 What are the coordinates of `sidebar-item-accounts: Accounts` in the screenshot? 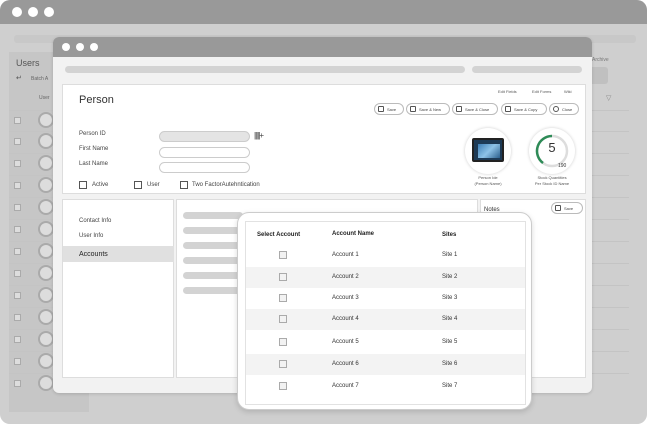 It's located at (93, 254).